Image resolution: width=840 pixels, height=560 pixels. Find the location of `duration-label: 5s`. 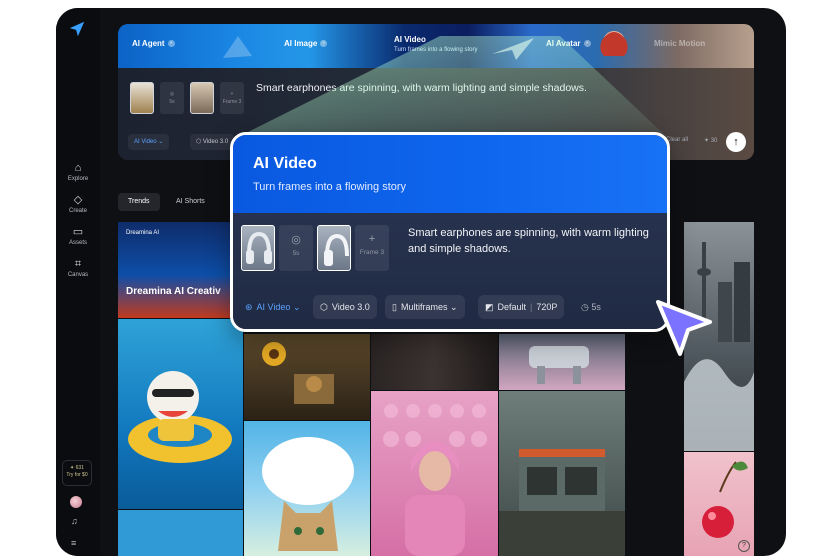

duration-label: 5s is located at coordinates (596, 307).